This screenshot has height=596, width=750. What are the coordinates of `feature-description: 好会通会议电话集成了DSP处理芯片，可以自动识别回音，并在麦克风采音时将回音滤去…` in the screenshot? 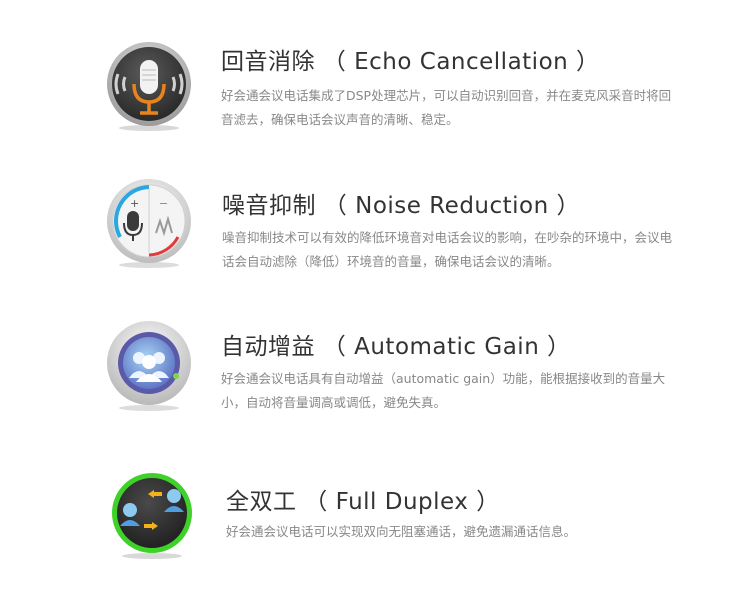 It's located at (446, 107).